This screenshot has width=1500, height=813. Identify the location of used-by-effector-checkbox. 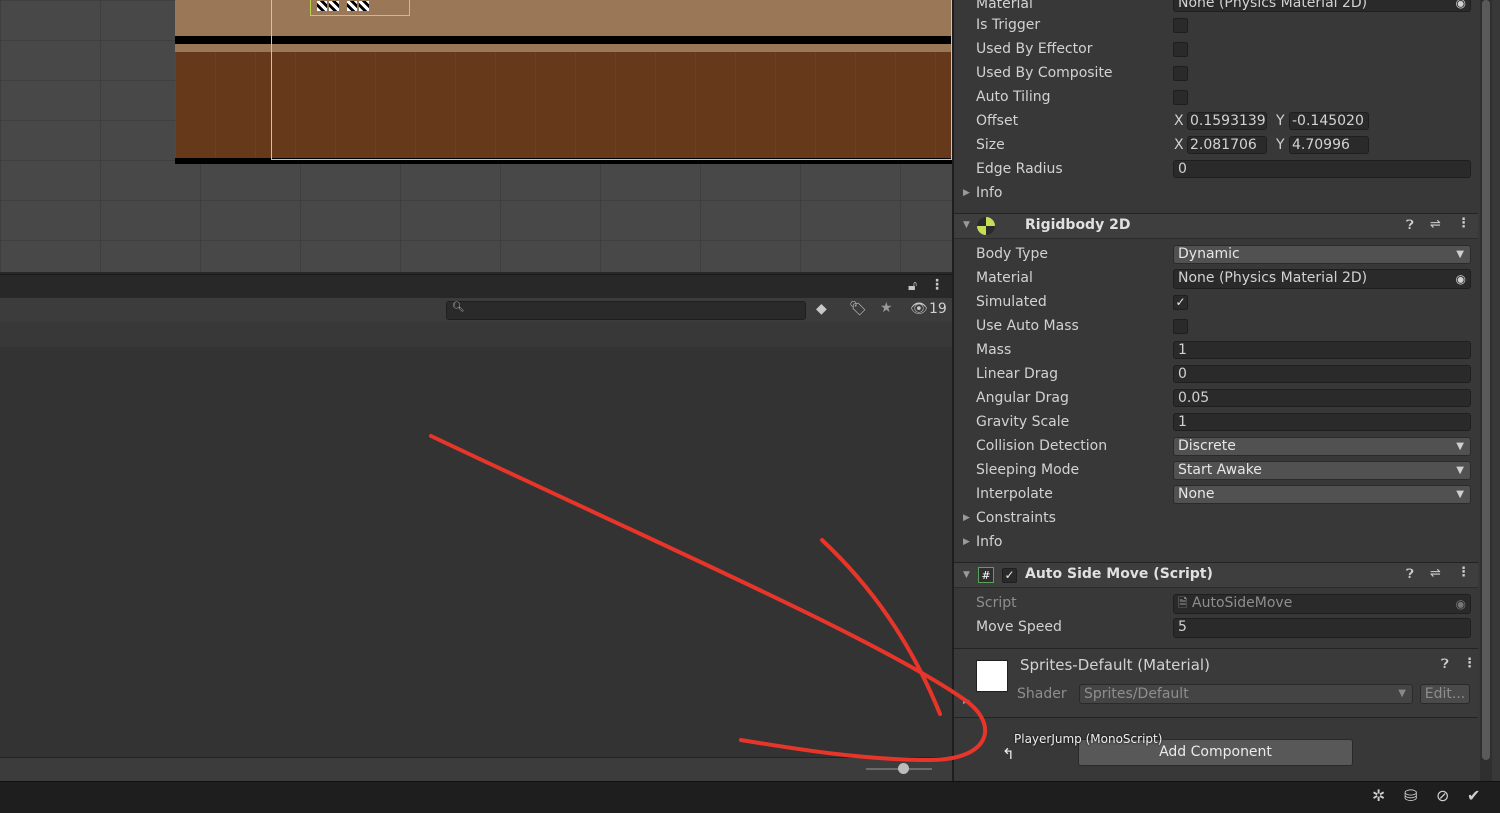
(1180, 49).